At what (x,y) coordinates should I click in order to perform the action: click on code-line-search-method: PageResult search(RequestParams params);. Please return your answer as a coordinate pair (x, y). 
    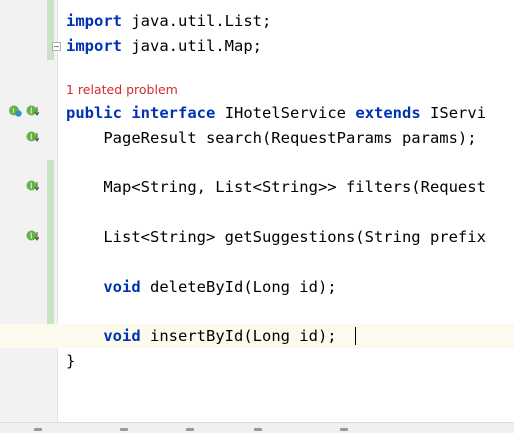
    Looking at the image, I should click on (271, 138).